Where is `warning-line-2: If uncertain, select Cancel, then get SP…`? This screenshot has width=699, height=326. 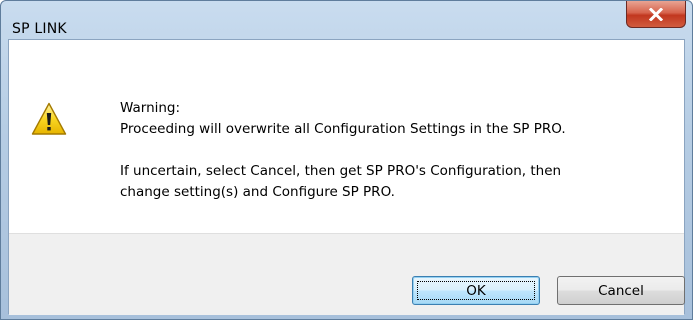
warning-line-2: If uncertain, select Cancel, then get SP… is located at coordinates (341, 171).